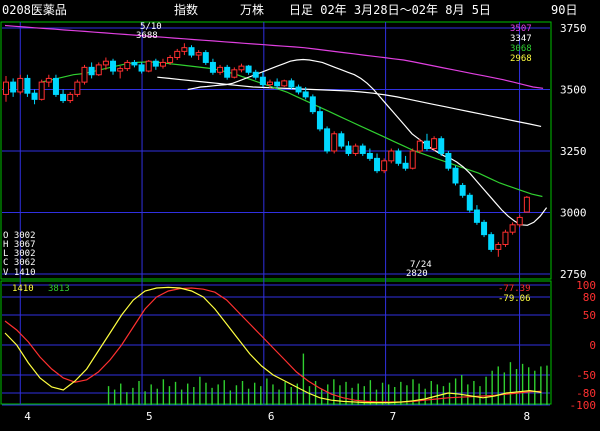 This screenshot has height=431, width=600. What do you see at coordinates (521, 49) in the screenshot?
I see `ma-value-3: 3068` at bounding box center [521, 49].